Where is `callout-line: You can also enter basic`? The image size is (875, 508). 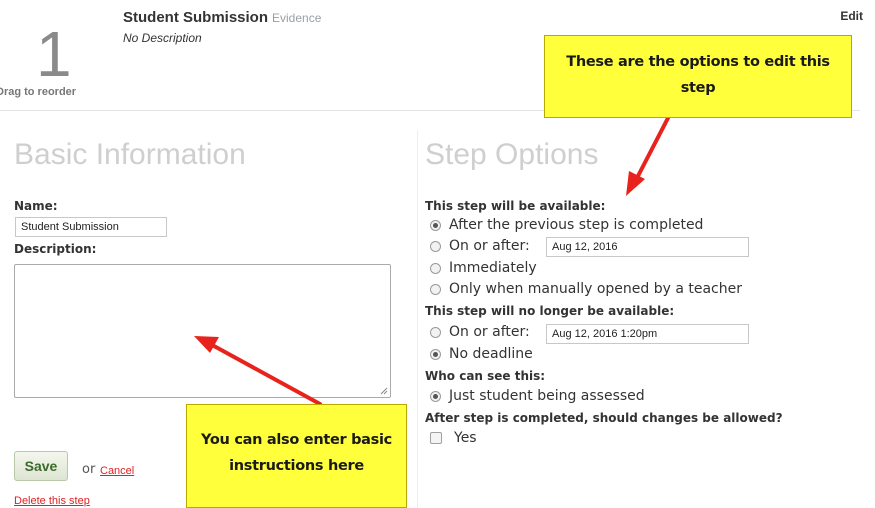
callout-line: You can also enter basic is located at coordinates (296, 440).